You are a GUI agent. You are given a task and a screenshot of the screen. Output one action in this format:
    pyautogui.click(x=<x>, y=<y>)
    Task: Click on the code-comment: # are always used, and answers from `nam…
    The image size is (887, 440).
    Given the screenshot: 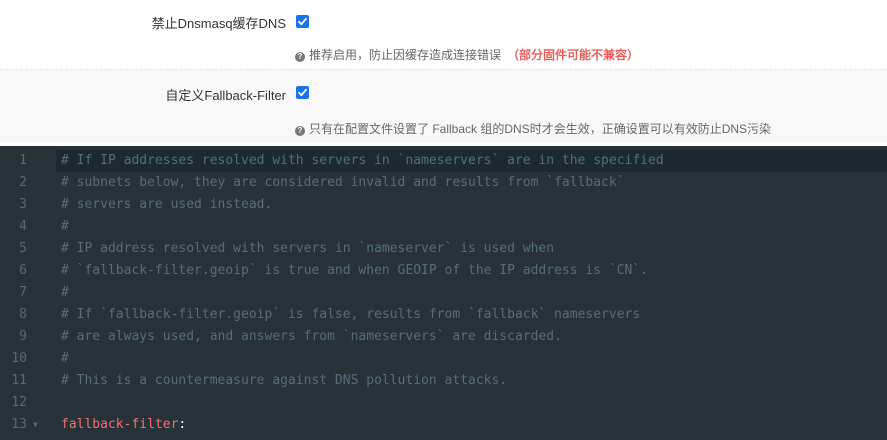 What is the action you would take?
    pyautogui.click(x=311, y=336)
    